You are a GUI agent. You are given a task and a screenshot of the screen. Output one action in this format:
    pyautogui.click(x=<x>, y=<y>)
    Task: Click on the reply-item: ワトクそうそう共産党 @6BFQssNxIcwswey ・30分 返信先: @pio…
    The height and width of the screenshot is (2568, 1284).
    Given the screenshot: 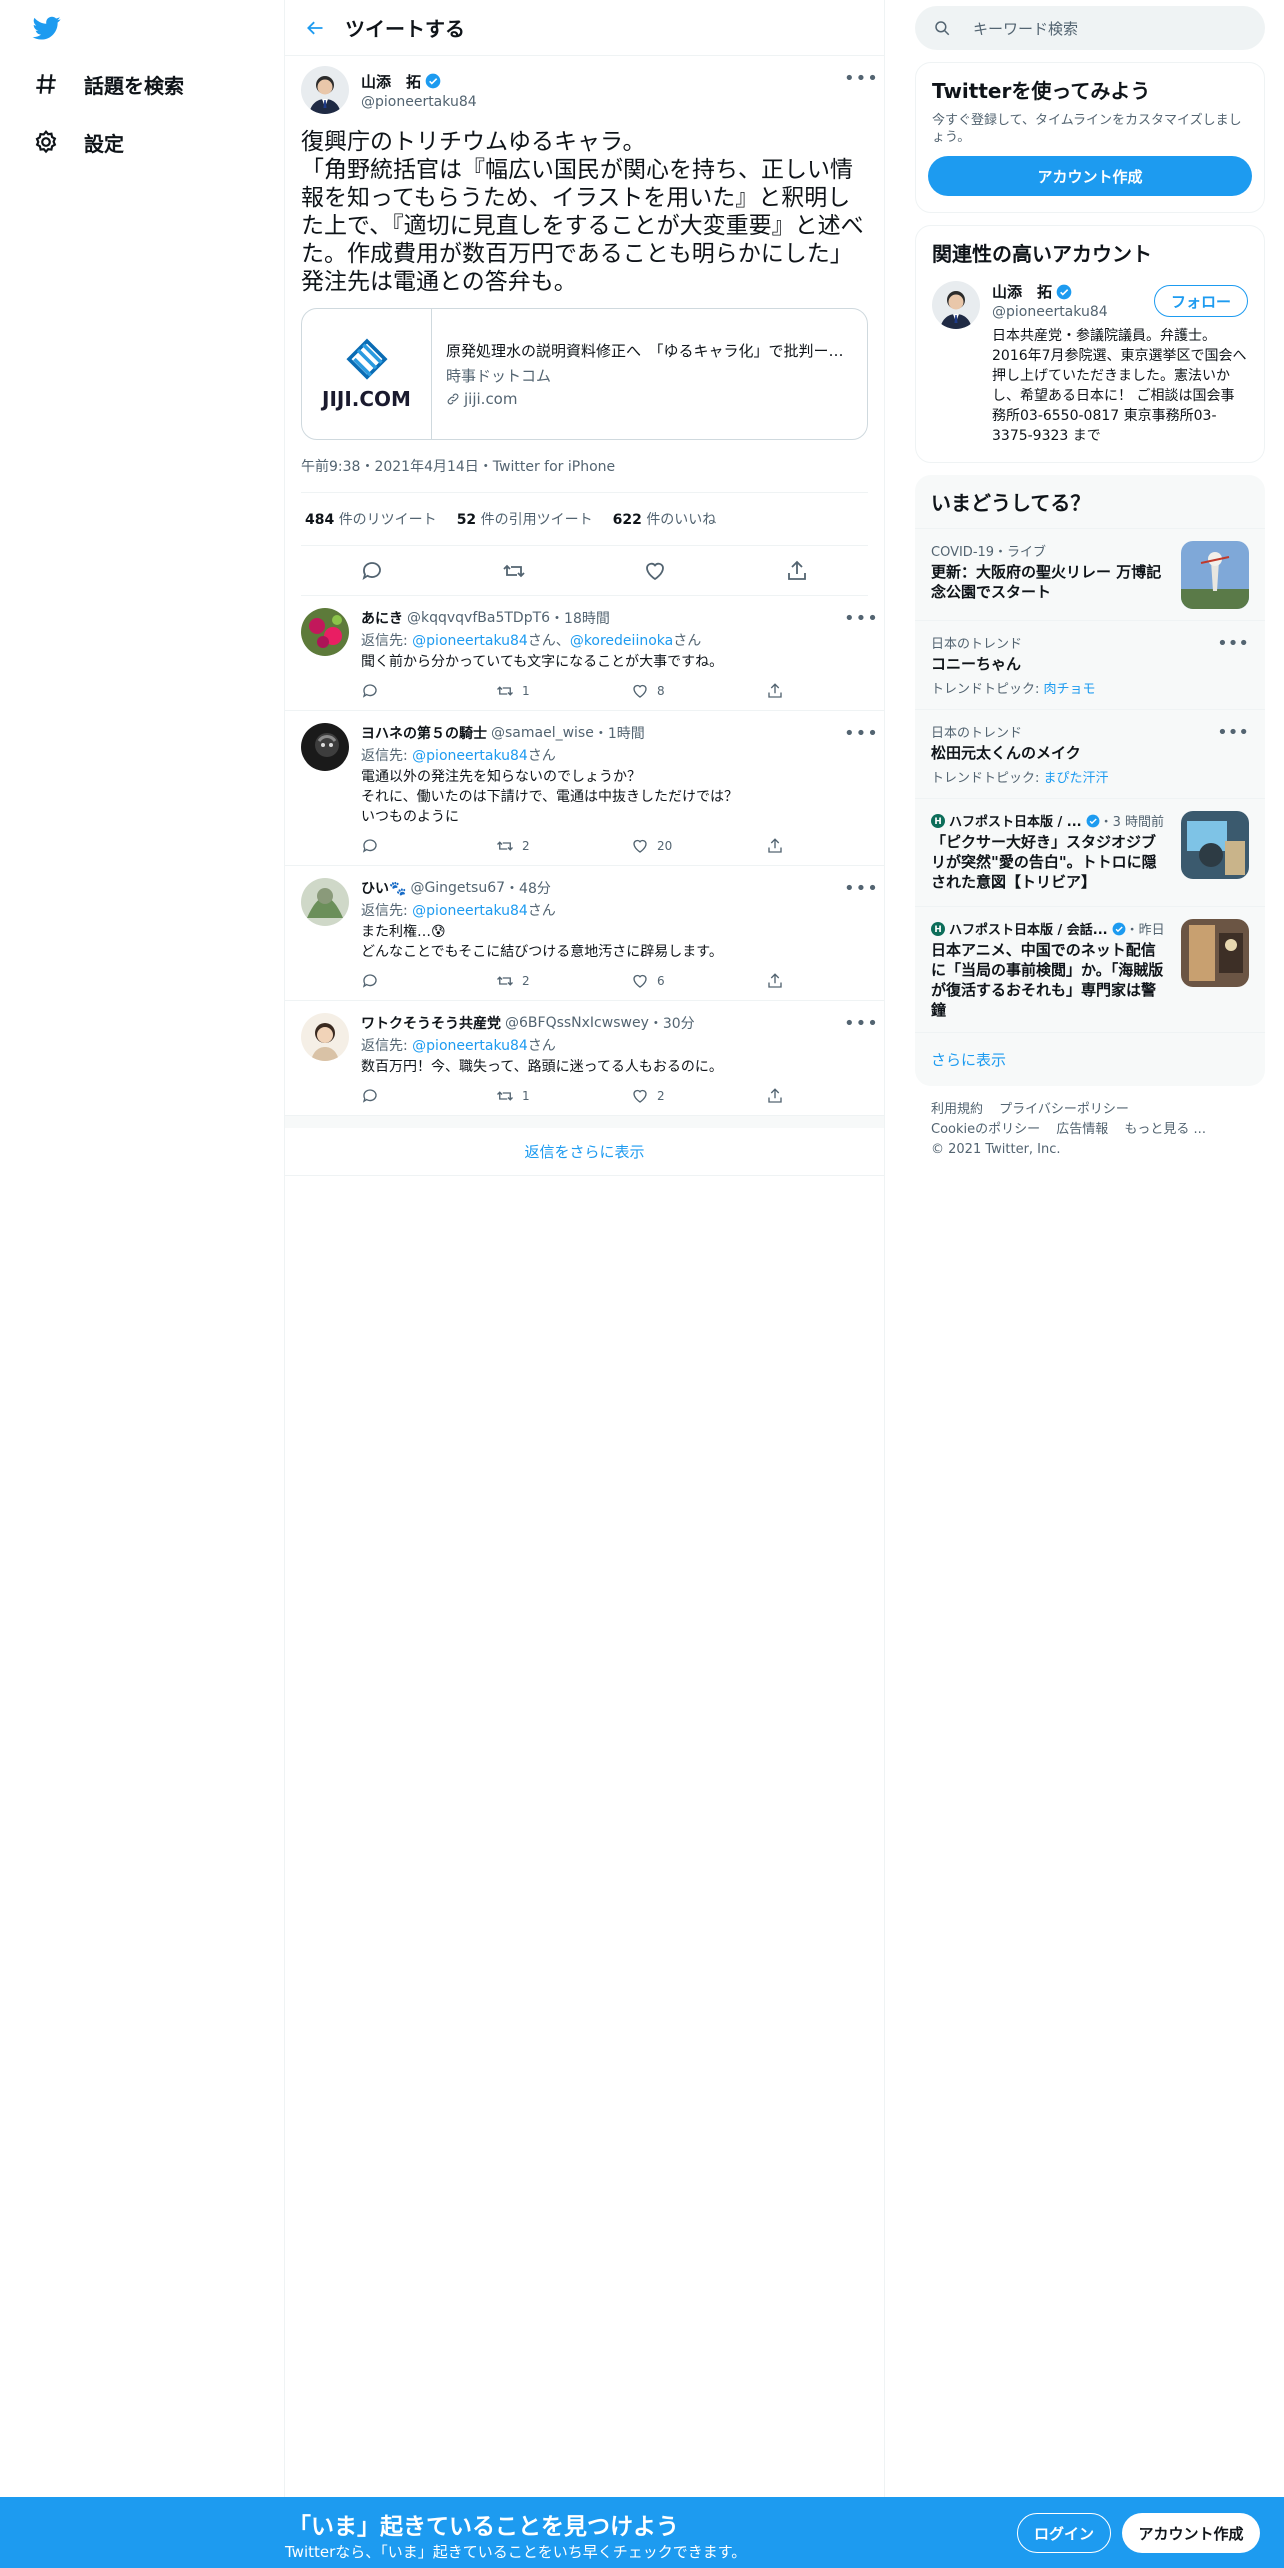 What is the action you would take?
    pyautogui.click(x=584, y=1058)
    